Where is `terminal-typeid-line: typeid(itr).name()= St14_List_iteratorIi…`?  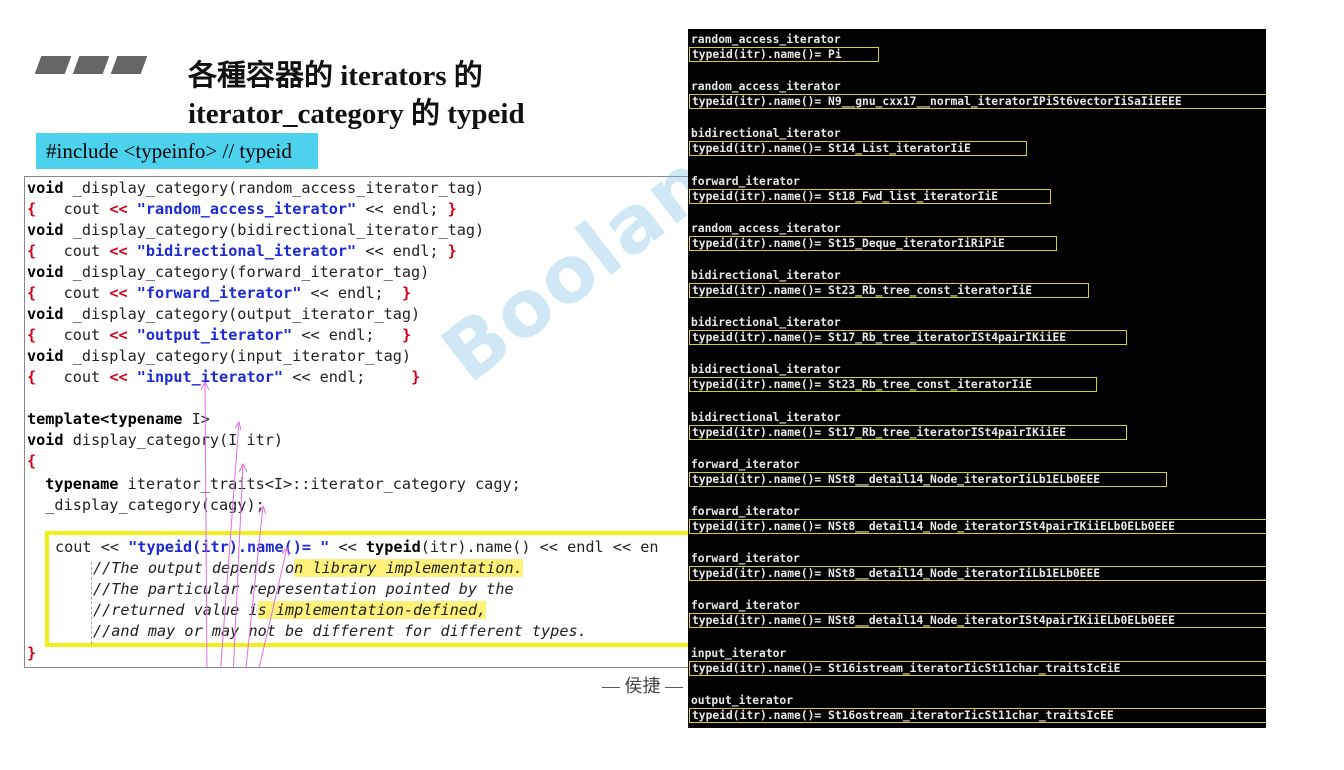 terminal-typeid-line: typeid(itr).name()= St14_List_iteratorIi… is located at coordinates (858, 149).